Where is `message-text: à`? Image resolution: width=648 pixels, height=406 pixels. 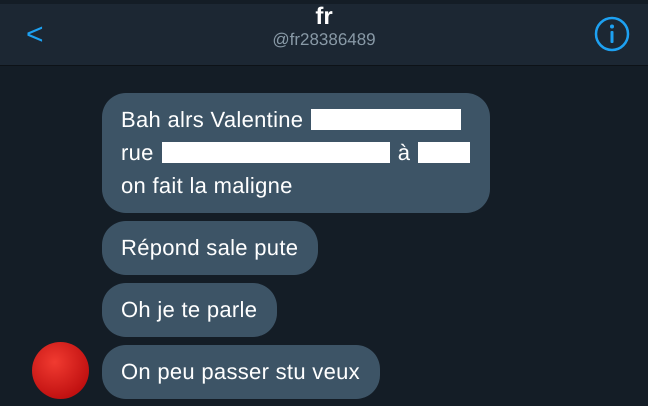
message-text: à is located at coordinates (404, 153).